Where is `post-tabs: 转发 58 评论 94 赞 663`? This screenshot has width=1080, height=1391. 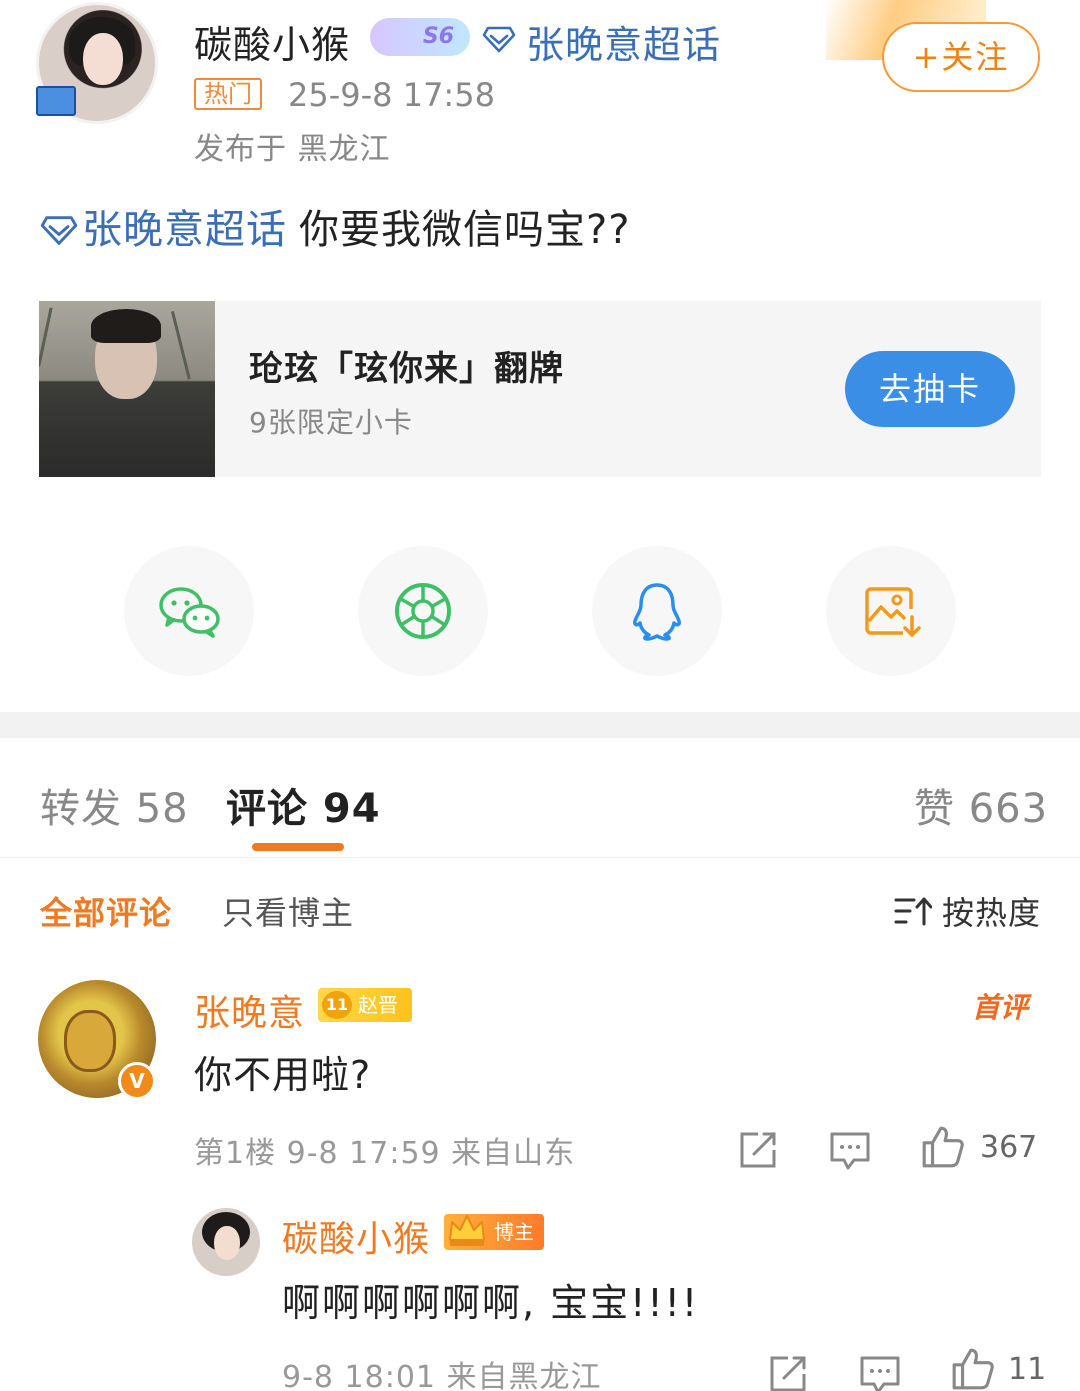 post-tabs: 转发 58 评论 94 赞 663 is located at coordinates (540, 800).